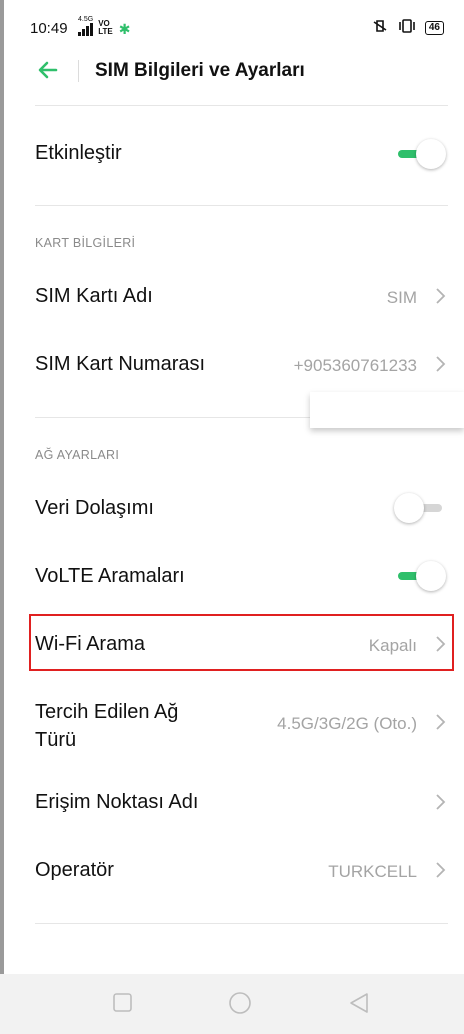  What do you see at coordinates (110, 576) in the screenshot?
I see `volte-calls-label: VoLTE Aramaları` at bounding box center [110, 576].